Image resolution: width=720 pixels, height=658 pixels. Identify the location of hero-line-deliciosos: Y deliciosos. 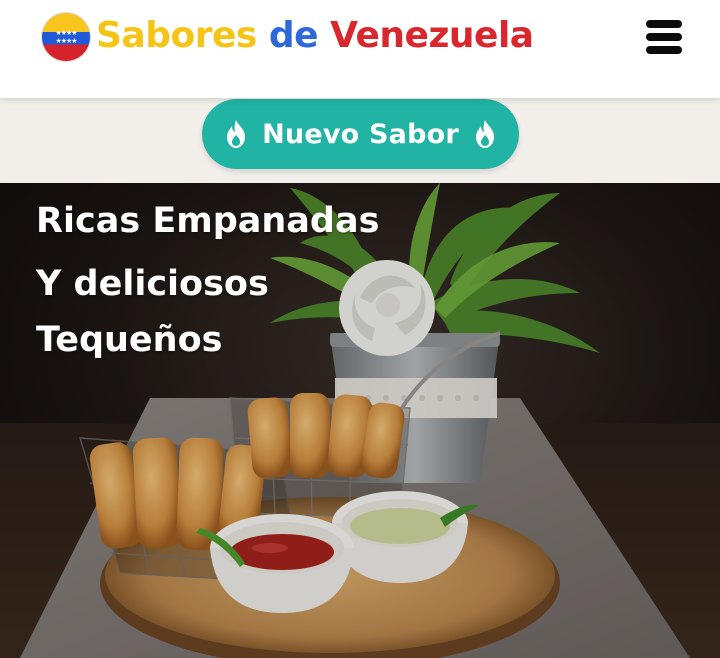
(152, 284).